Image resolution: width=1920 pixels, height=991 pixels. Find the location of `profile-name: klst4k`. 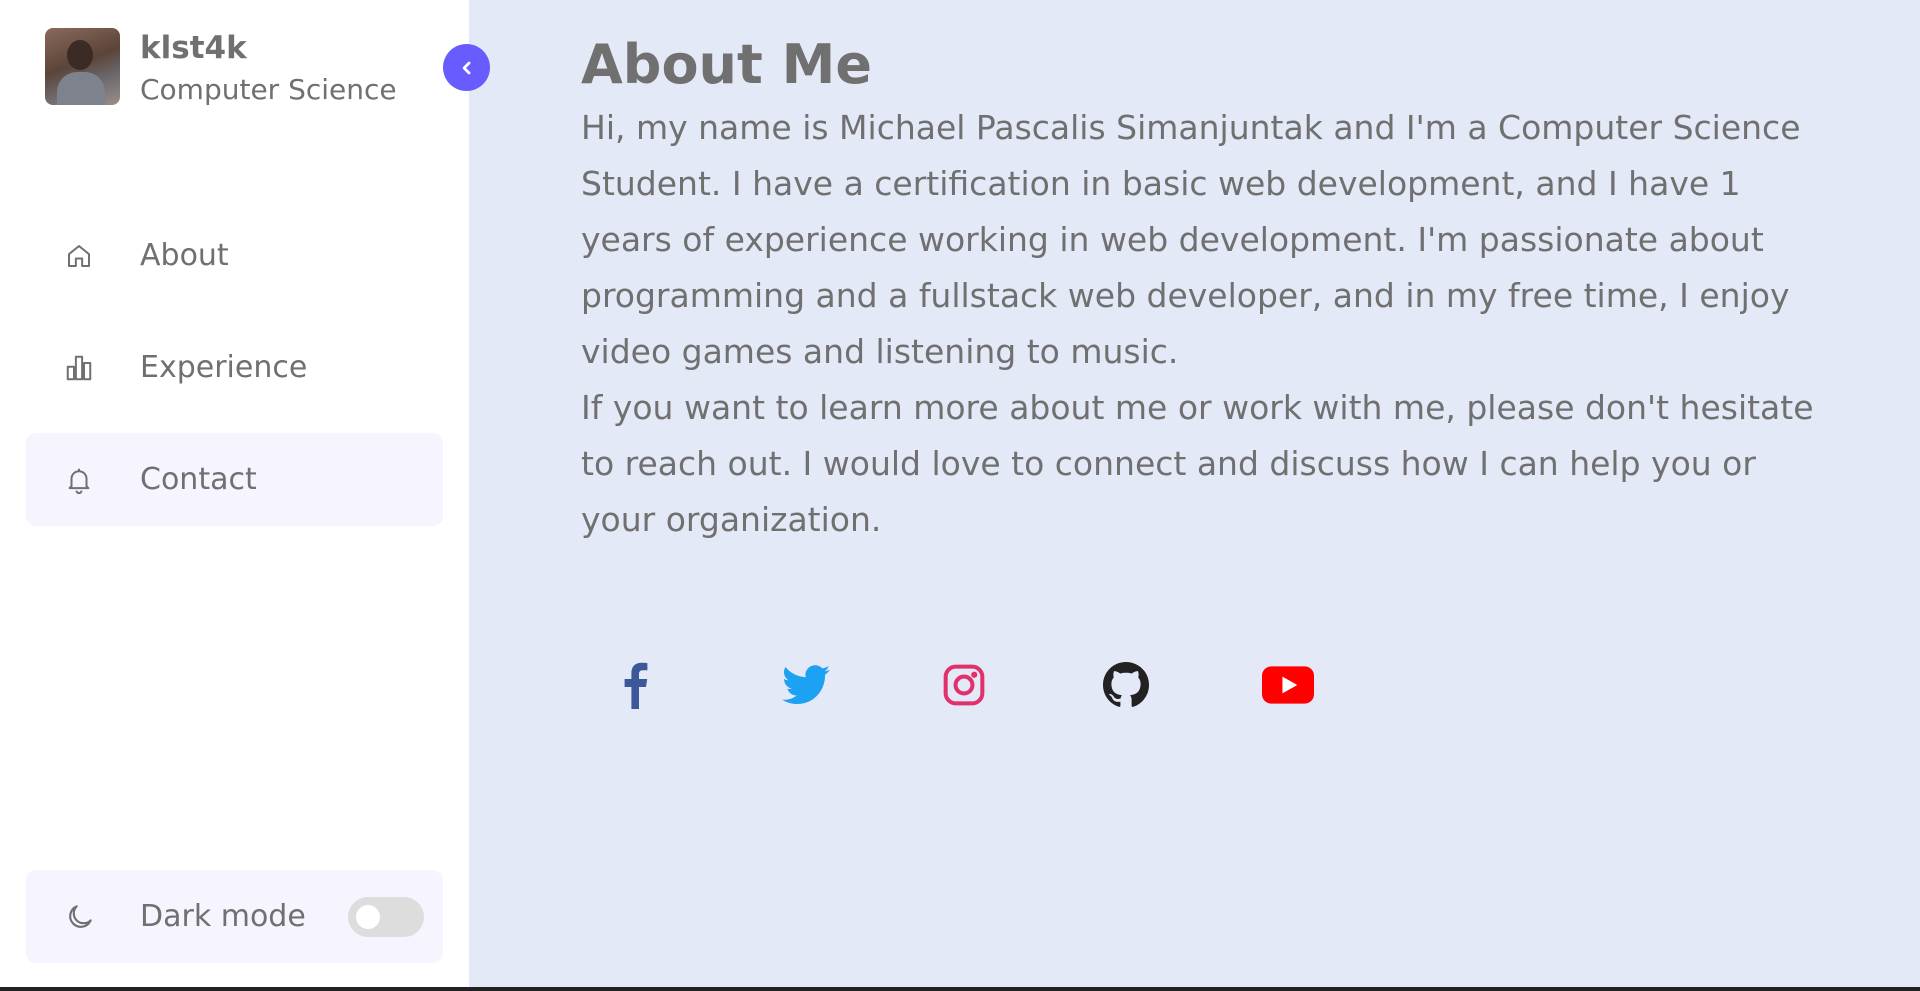

profile-name: klst4k is located at coordinates (193, 48).